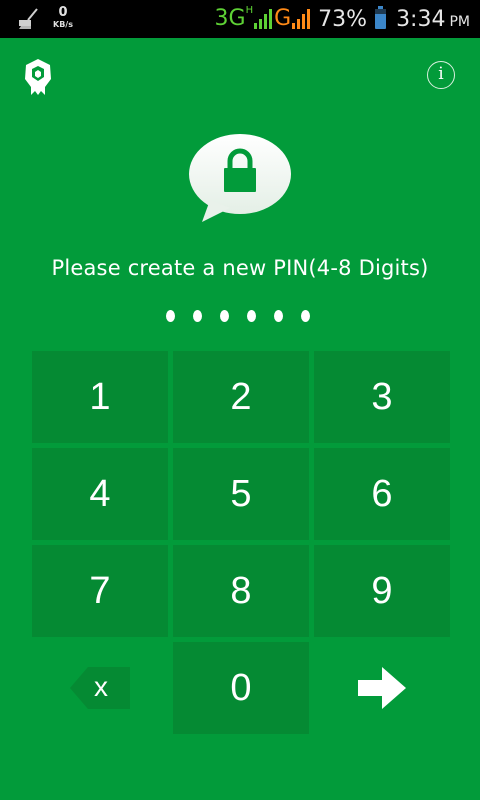  I want to click on network-type-1-sub: H, so click(249, 10).